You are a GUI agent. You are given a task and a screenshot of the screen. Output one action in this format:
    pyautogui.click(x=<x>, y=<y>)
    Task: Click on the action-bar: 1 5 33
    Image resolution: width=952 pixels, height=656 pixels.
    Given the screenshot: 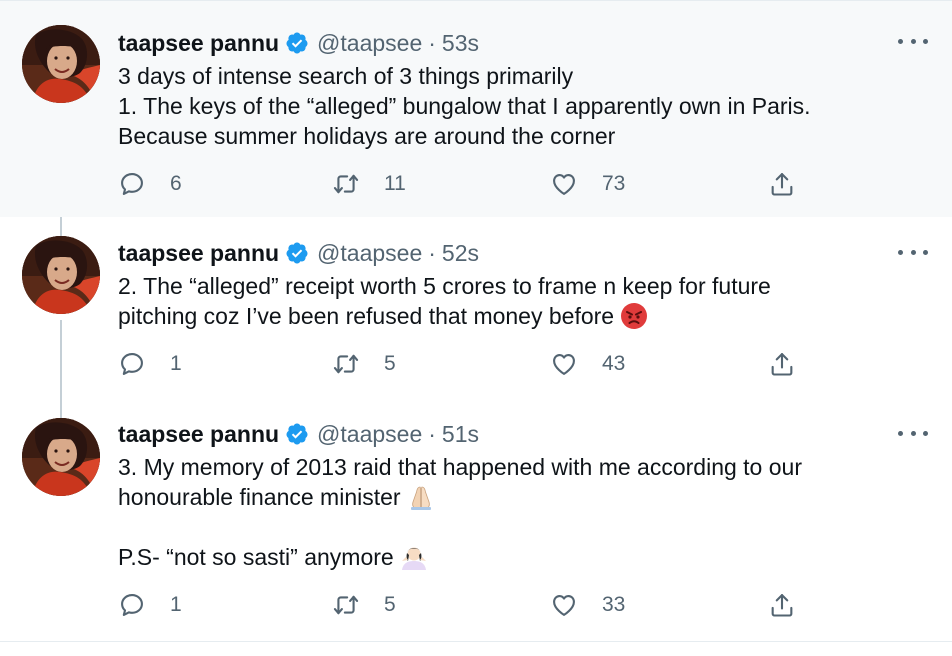 What is the action you would take?
    pyautogui.click(x=463, y=605)
    